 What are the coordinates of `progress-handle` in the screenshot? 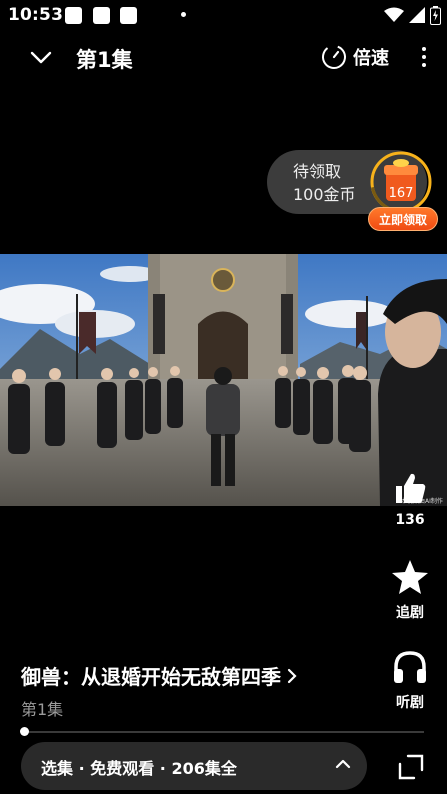 It's located at (24, 731).